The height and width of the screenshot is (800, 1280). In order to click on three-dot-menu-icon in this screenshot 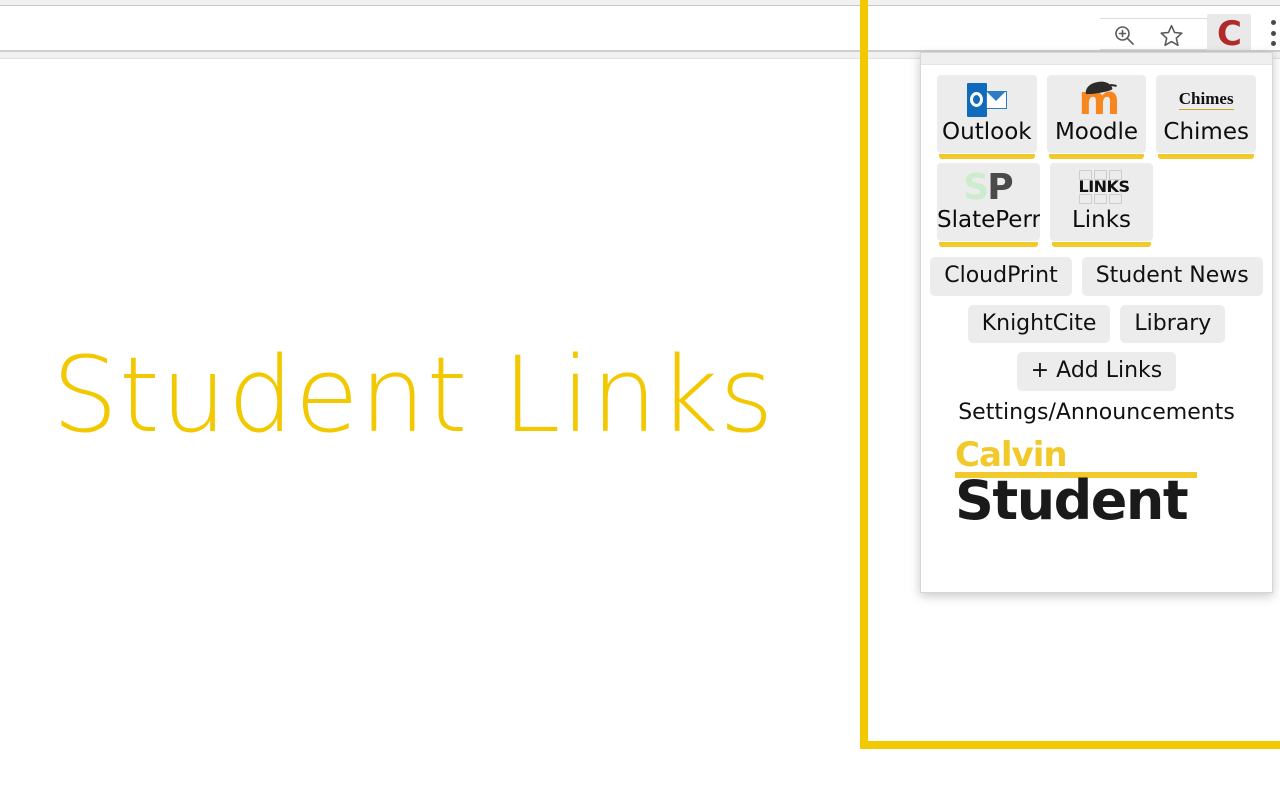, I will do `click(1273, 33)`.